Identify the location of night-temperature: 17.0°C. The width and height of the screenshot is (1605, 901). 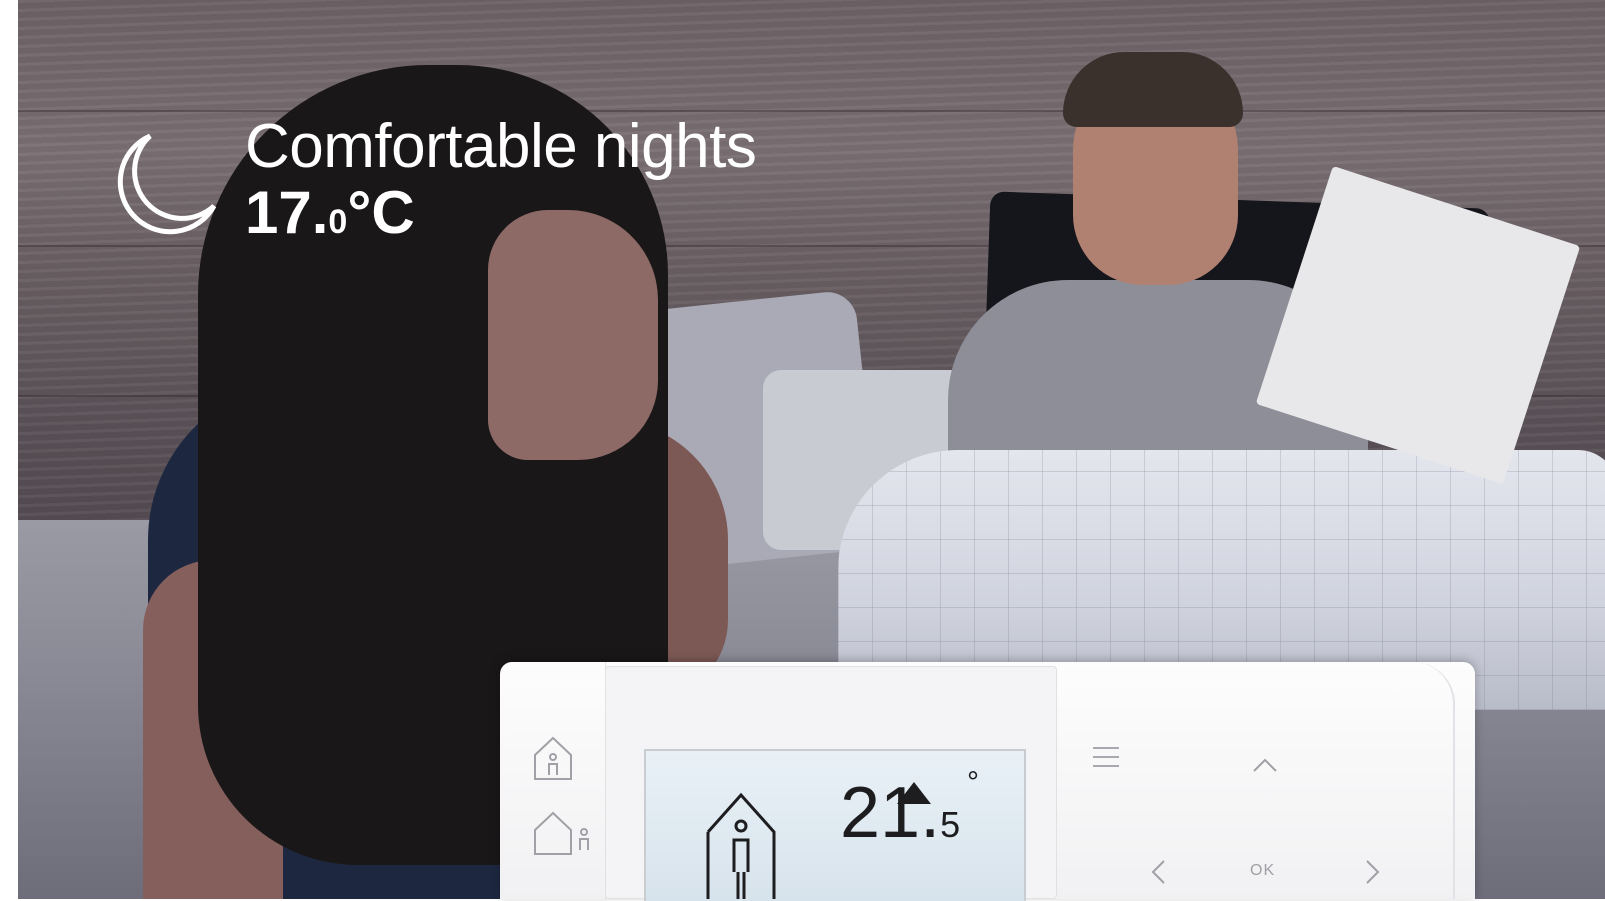
(500, 217).